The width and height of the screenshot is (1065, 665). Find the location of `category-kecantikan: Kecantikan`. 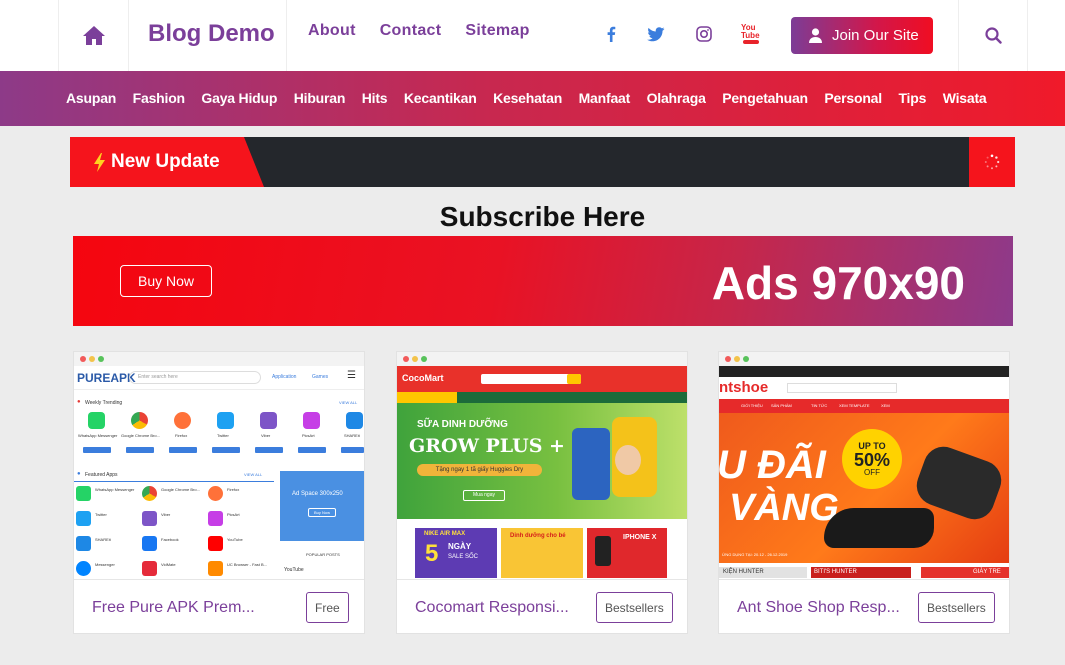

category-kecantikan: Kecantikan is located at coordinates (440, 98).